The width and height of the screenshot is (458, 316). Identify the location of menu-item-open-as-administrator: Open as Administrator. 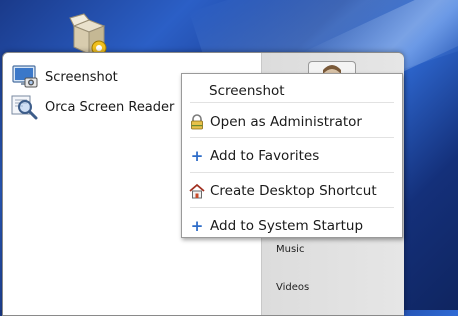
(292, 122).